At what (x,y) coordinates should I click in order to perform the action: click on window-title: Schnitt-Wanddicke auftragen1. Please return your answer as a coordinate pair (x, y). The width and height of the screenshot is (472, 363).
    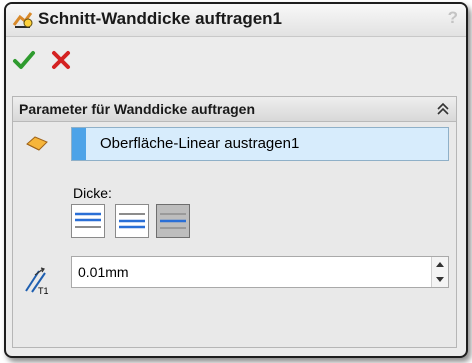
    Looking at the image, I should click on (160, 18).